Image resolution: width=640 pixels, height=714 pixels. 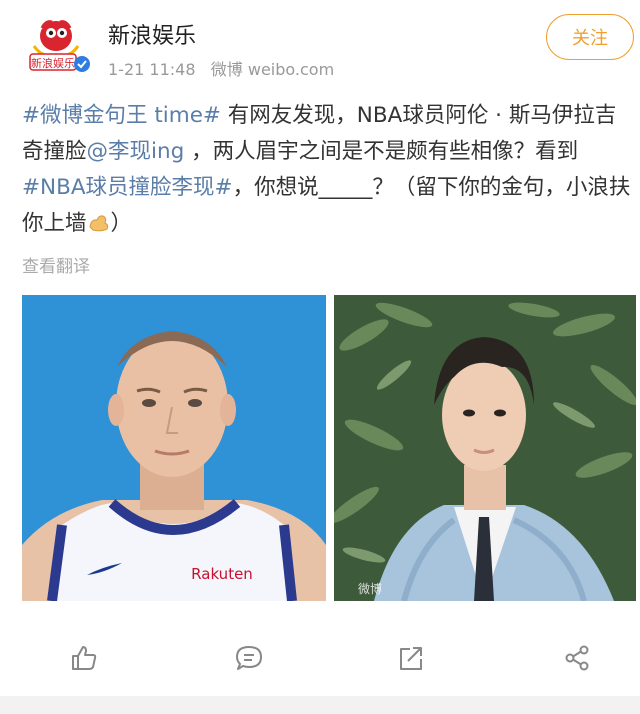 What do you see at coordinates (53, 63) in the screenshot?
I see `svg-text: 新浪娱乐` at bounding box center [53, 63].